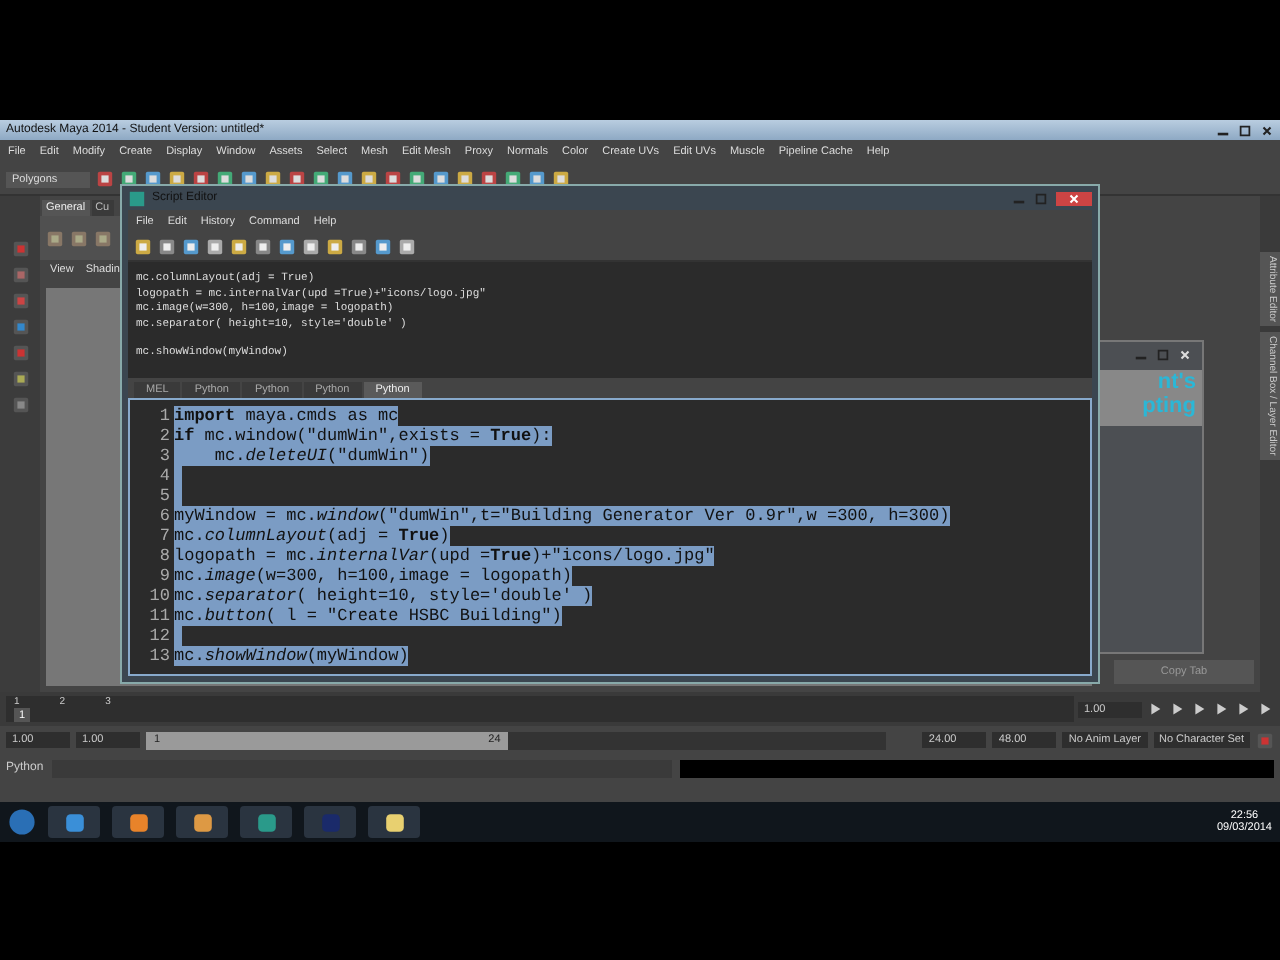 The height and width of the screenshot is (960, 1280). What do you see at coordinates (159, 616) in the screenshot?
I see `line-number: 11` at bounding box center [159, 616].